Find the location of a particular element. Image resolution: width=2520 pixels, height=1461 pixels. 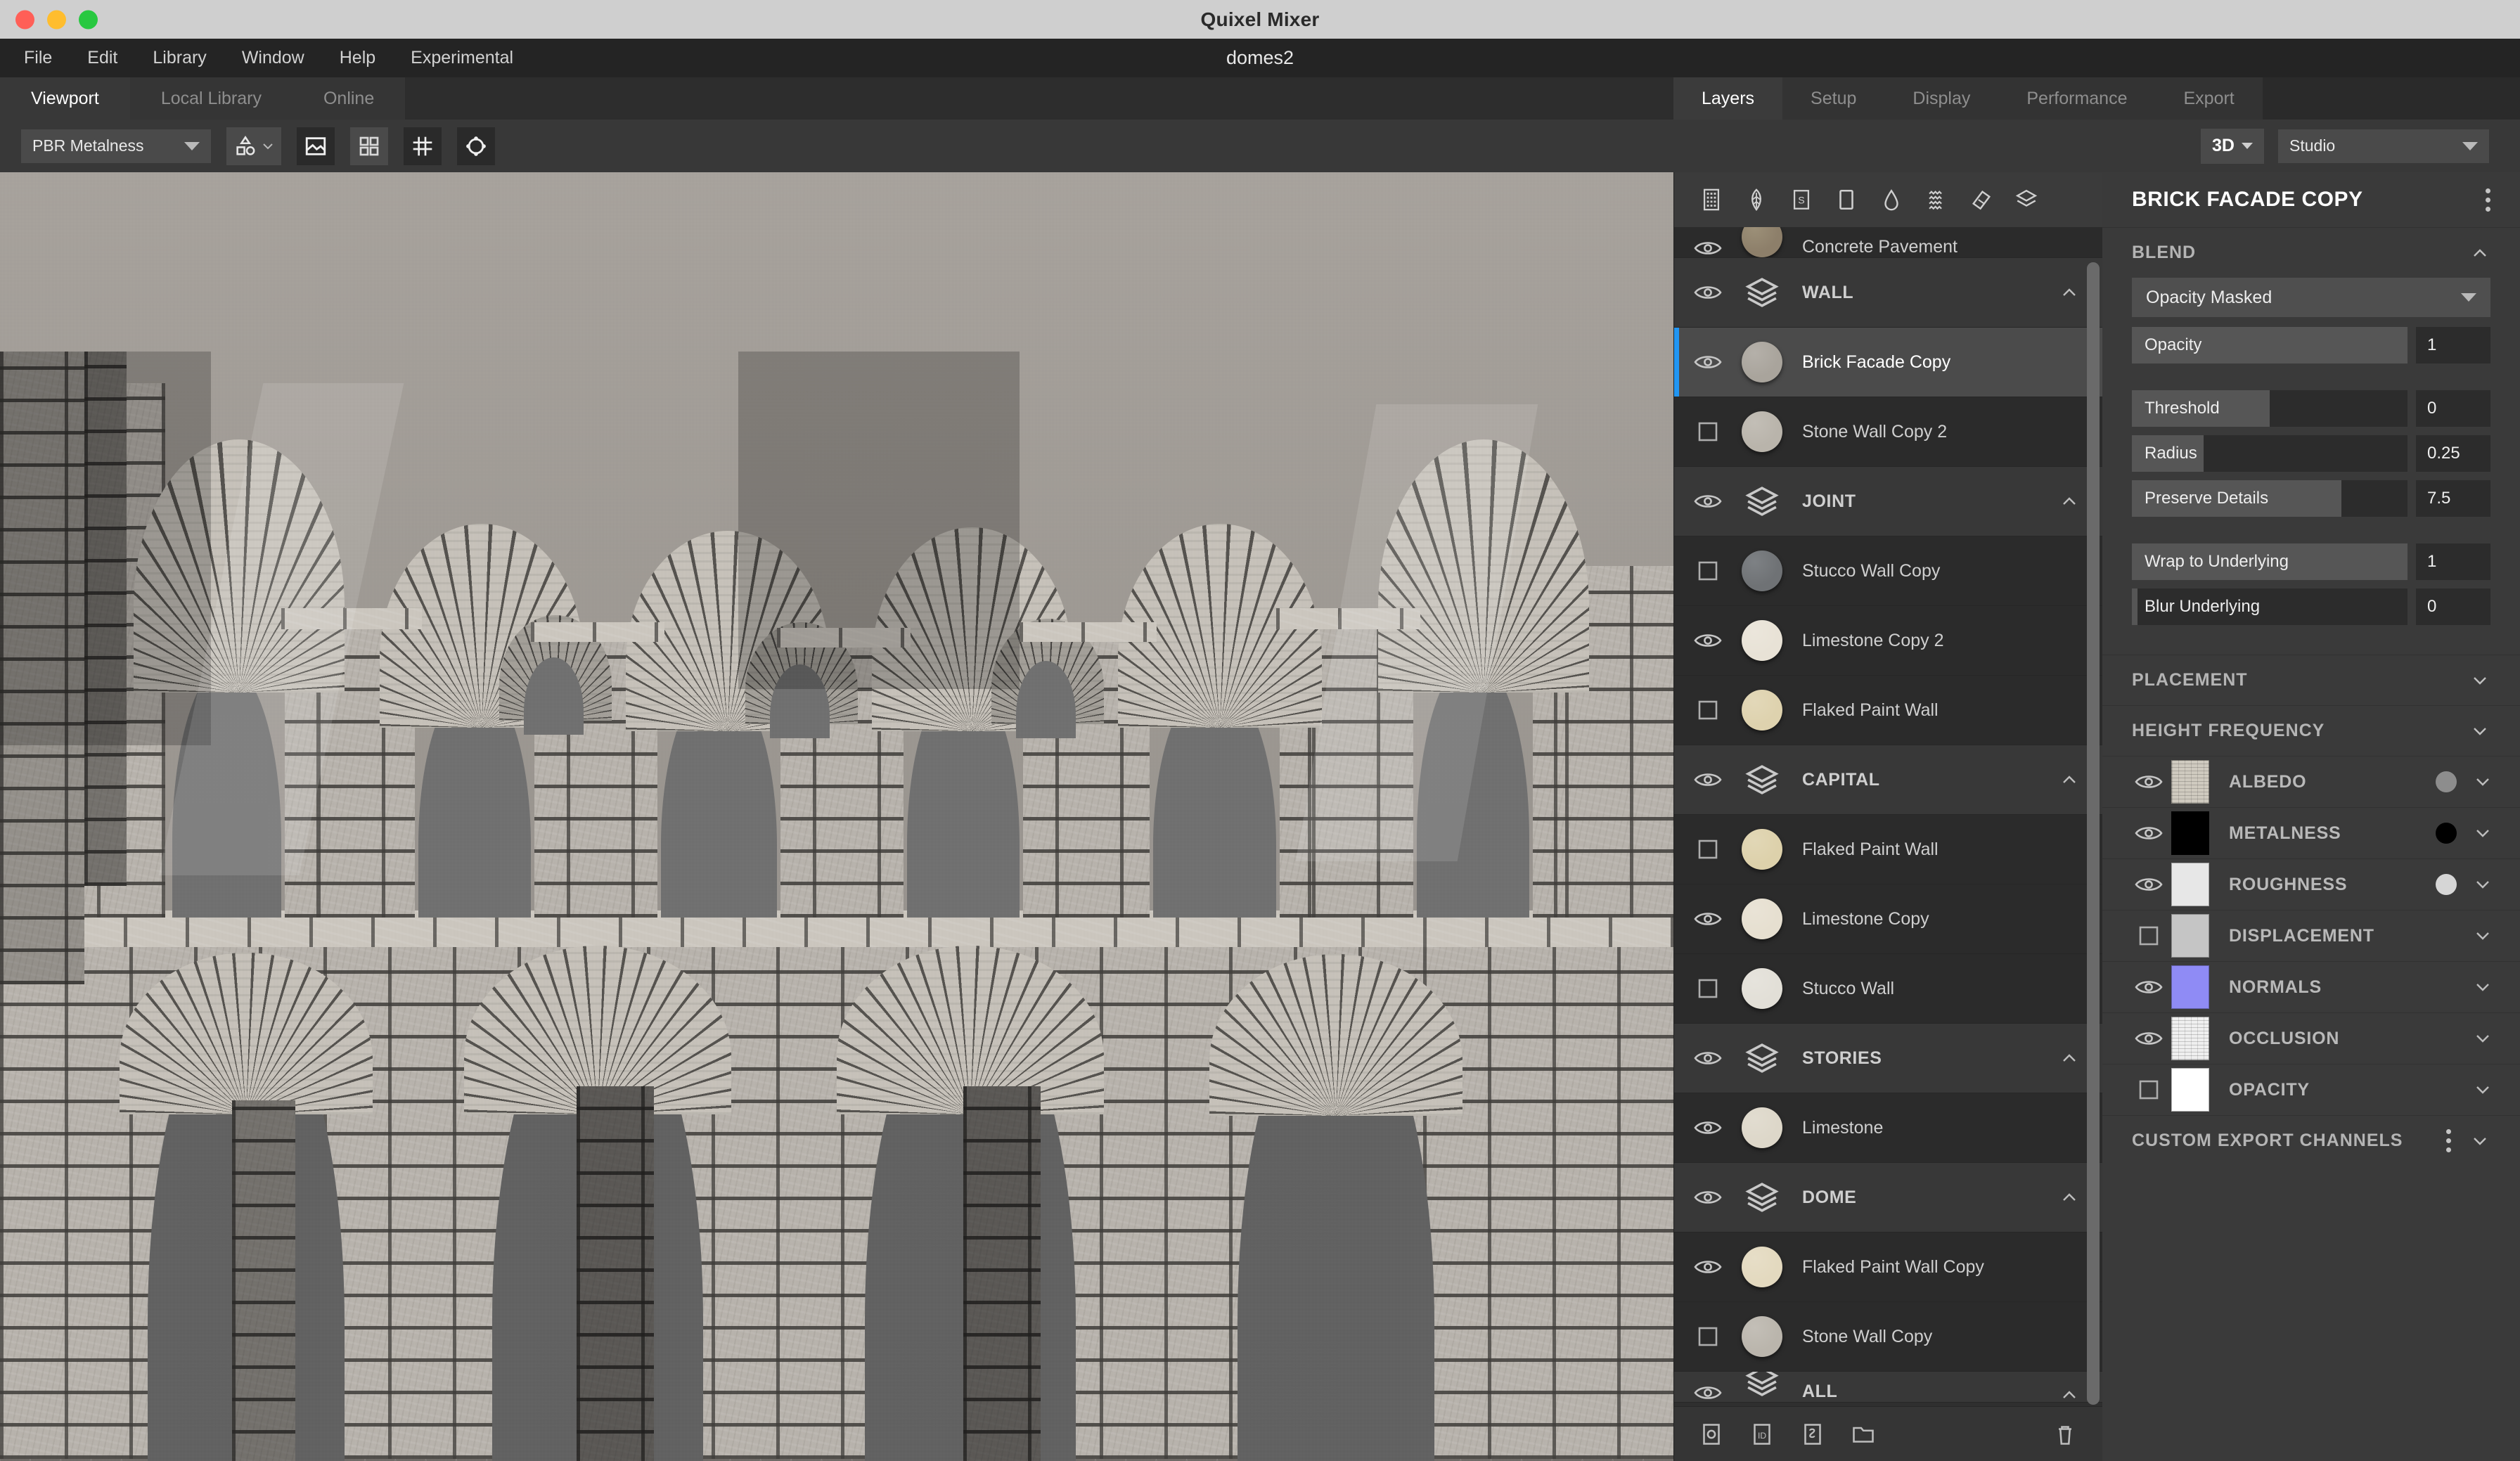

channel-row: OPACITY is located at coordinates (2311, 1089).